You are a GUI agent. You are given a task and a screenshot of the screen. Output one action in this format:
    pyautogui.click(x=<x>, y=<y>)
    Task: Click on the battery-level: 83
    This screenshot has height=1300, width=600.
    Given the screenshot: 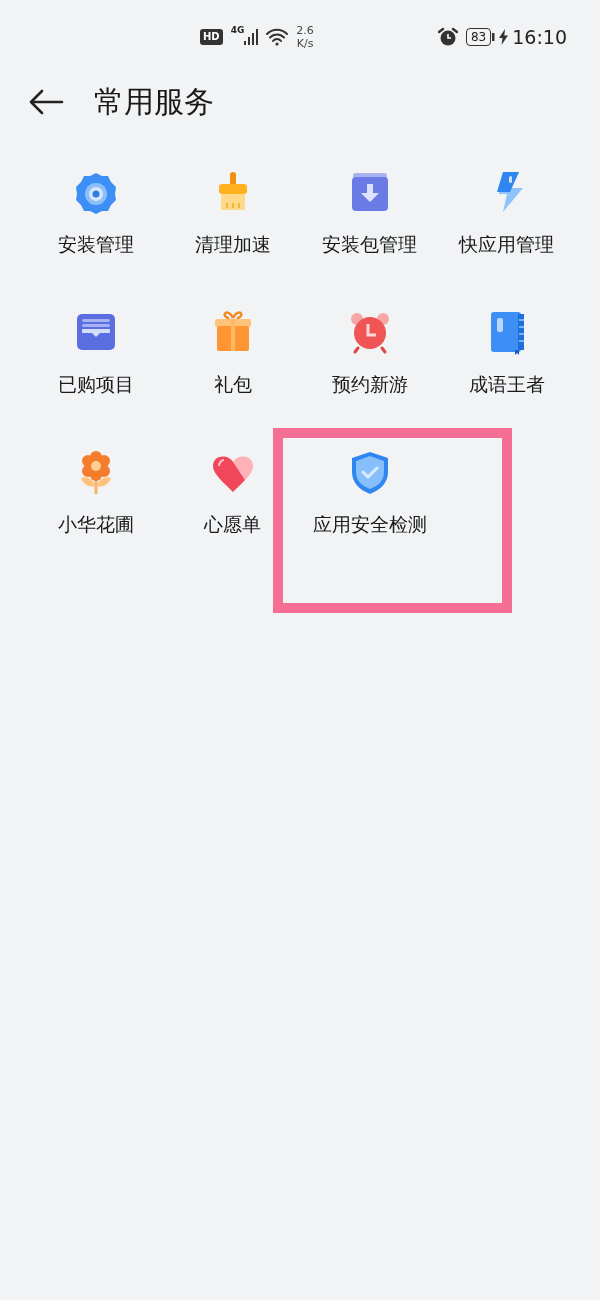 What is the action you would take?
    pyautogui.click(x=478, y=37)
    